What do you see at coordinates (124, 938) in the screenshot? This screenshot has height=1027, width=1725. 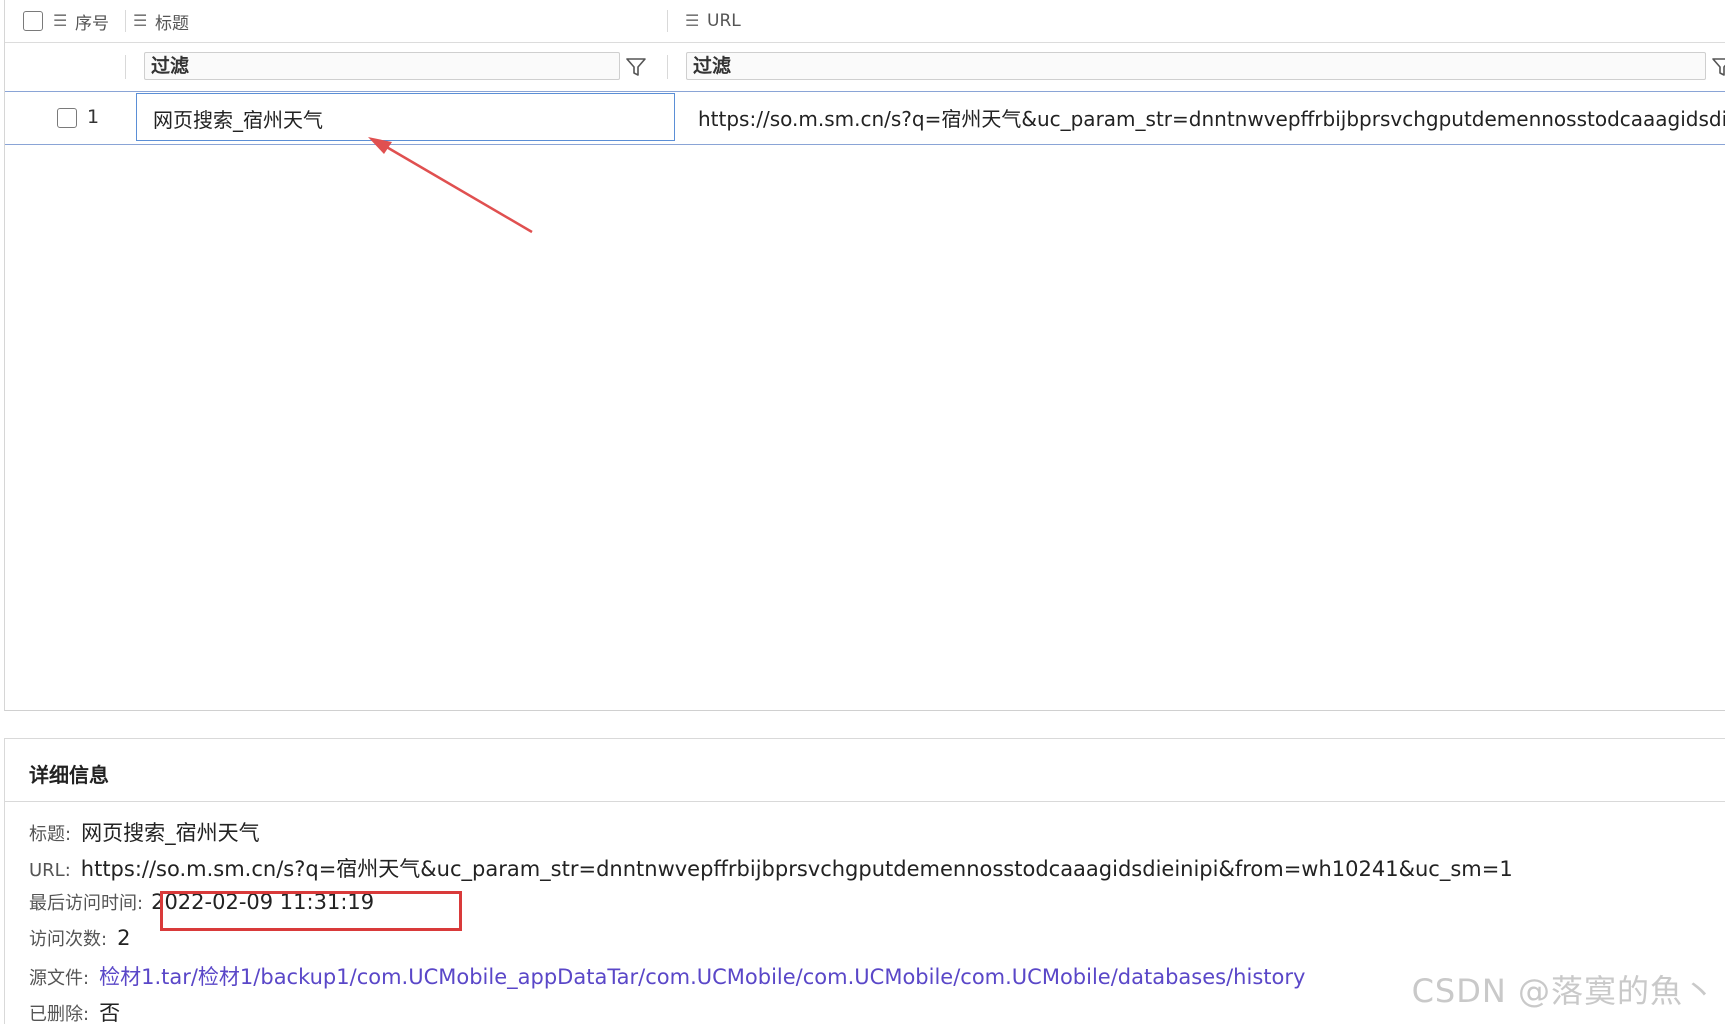 I see `detail-visit-count-value: 2` at bounding box center [124, 938].